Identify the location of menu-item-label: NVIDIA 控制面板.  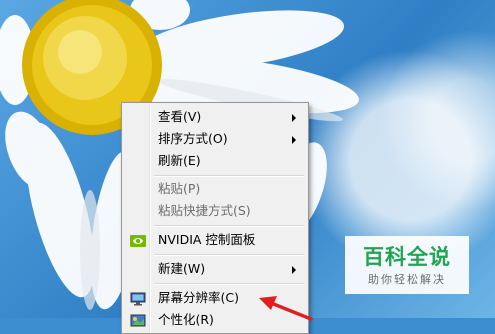
(207, 239).